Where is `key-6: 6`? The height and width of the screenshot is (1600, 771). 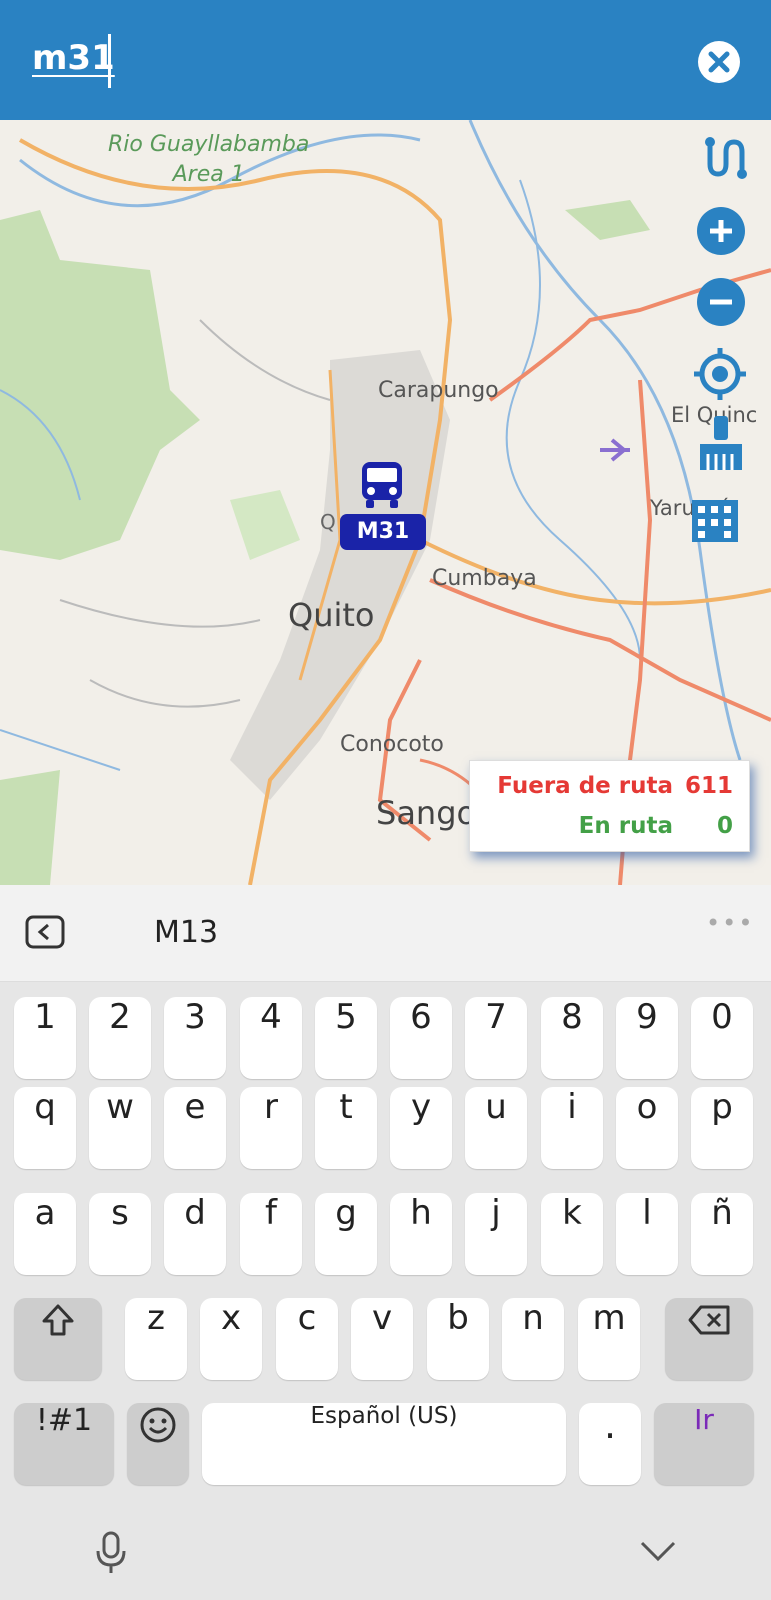 key-6: 6 is located at coordinates (421, 1038).